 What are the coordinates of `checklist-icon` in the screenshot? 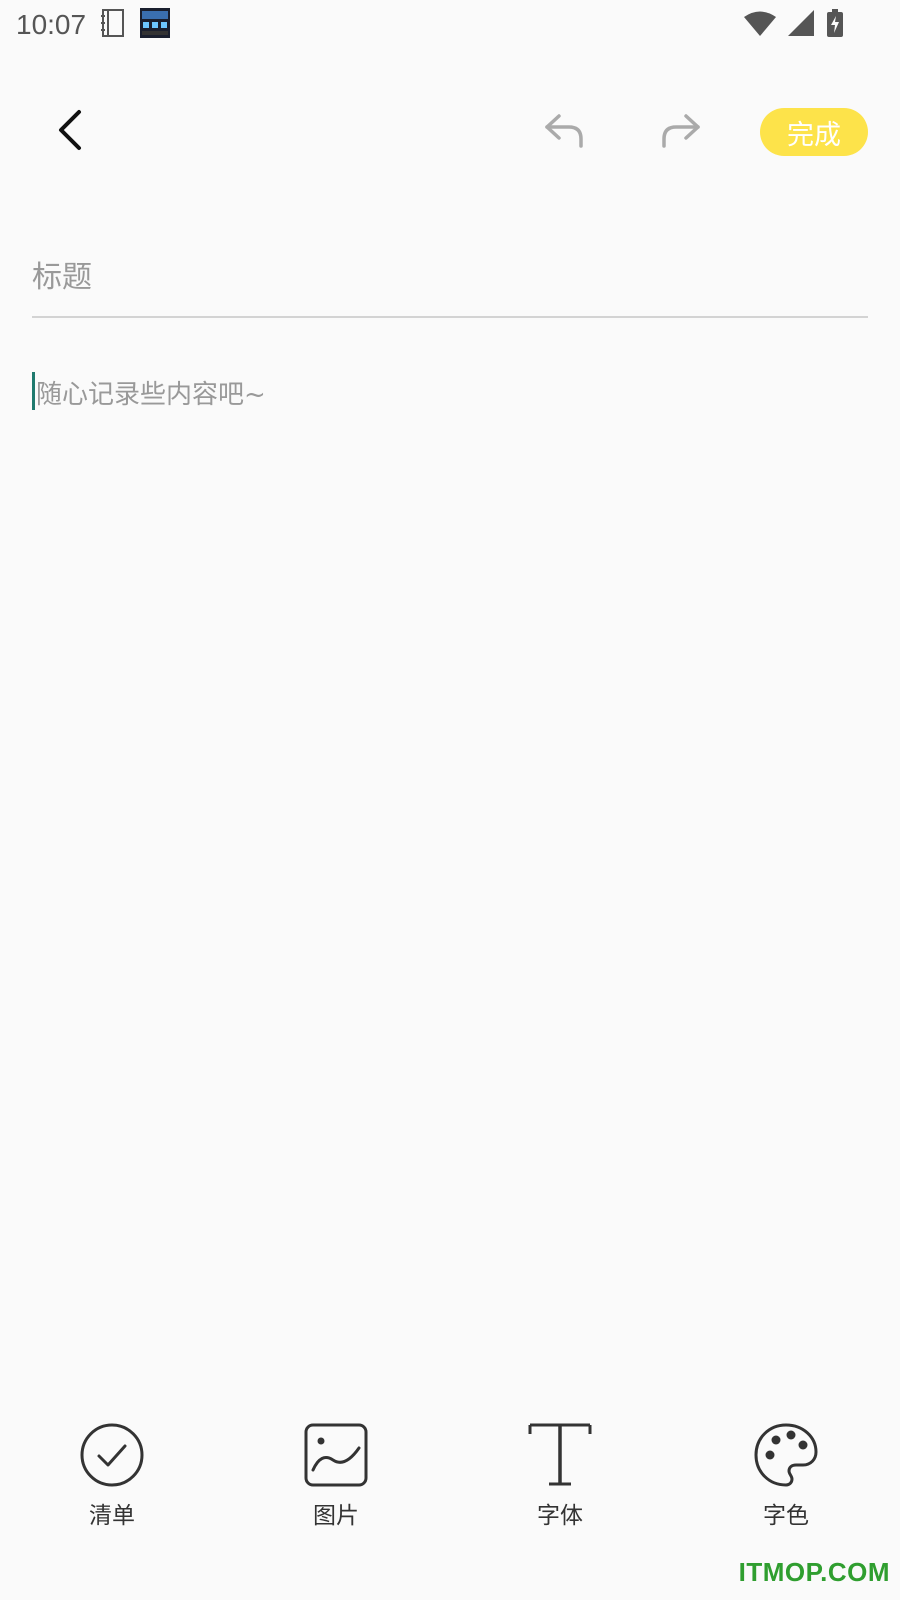 It's located at (112, 1455).